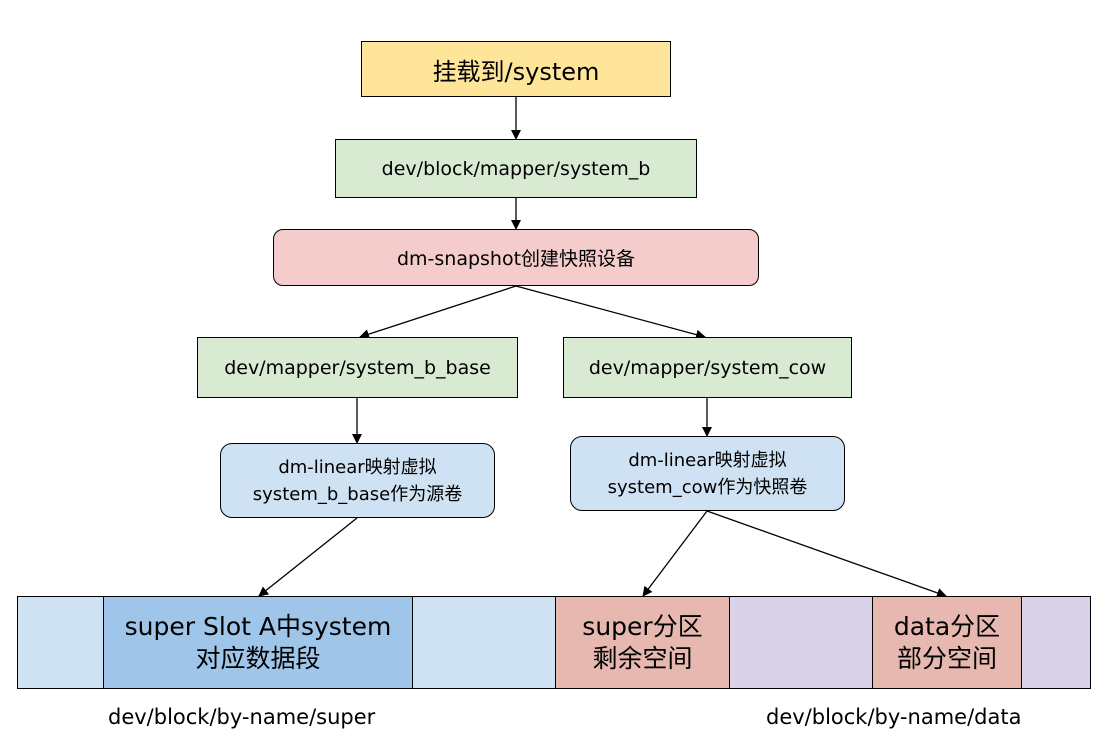 The height and width of the screenshot is (742, 1109). Describe the element at coordinates (308, 557) in the screenshot. I see `arrow-linear-base-to-super` at that location.